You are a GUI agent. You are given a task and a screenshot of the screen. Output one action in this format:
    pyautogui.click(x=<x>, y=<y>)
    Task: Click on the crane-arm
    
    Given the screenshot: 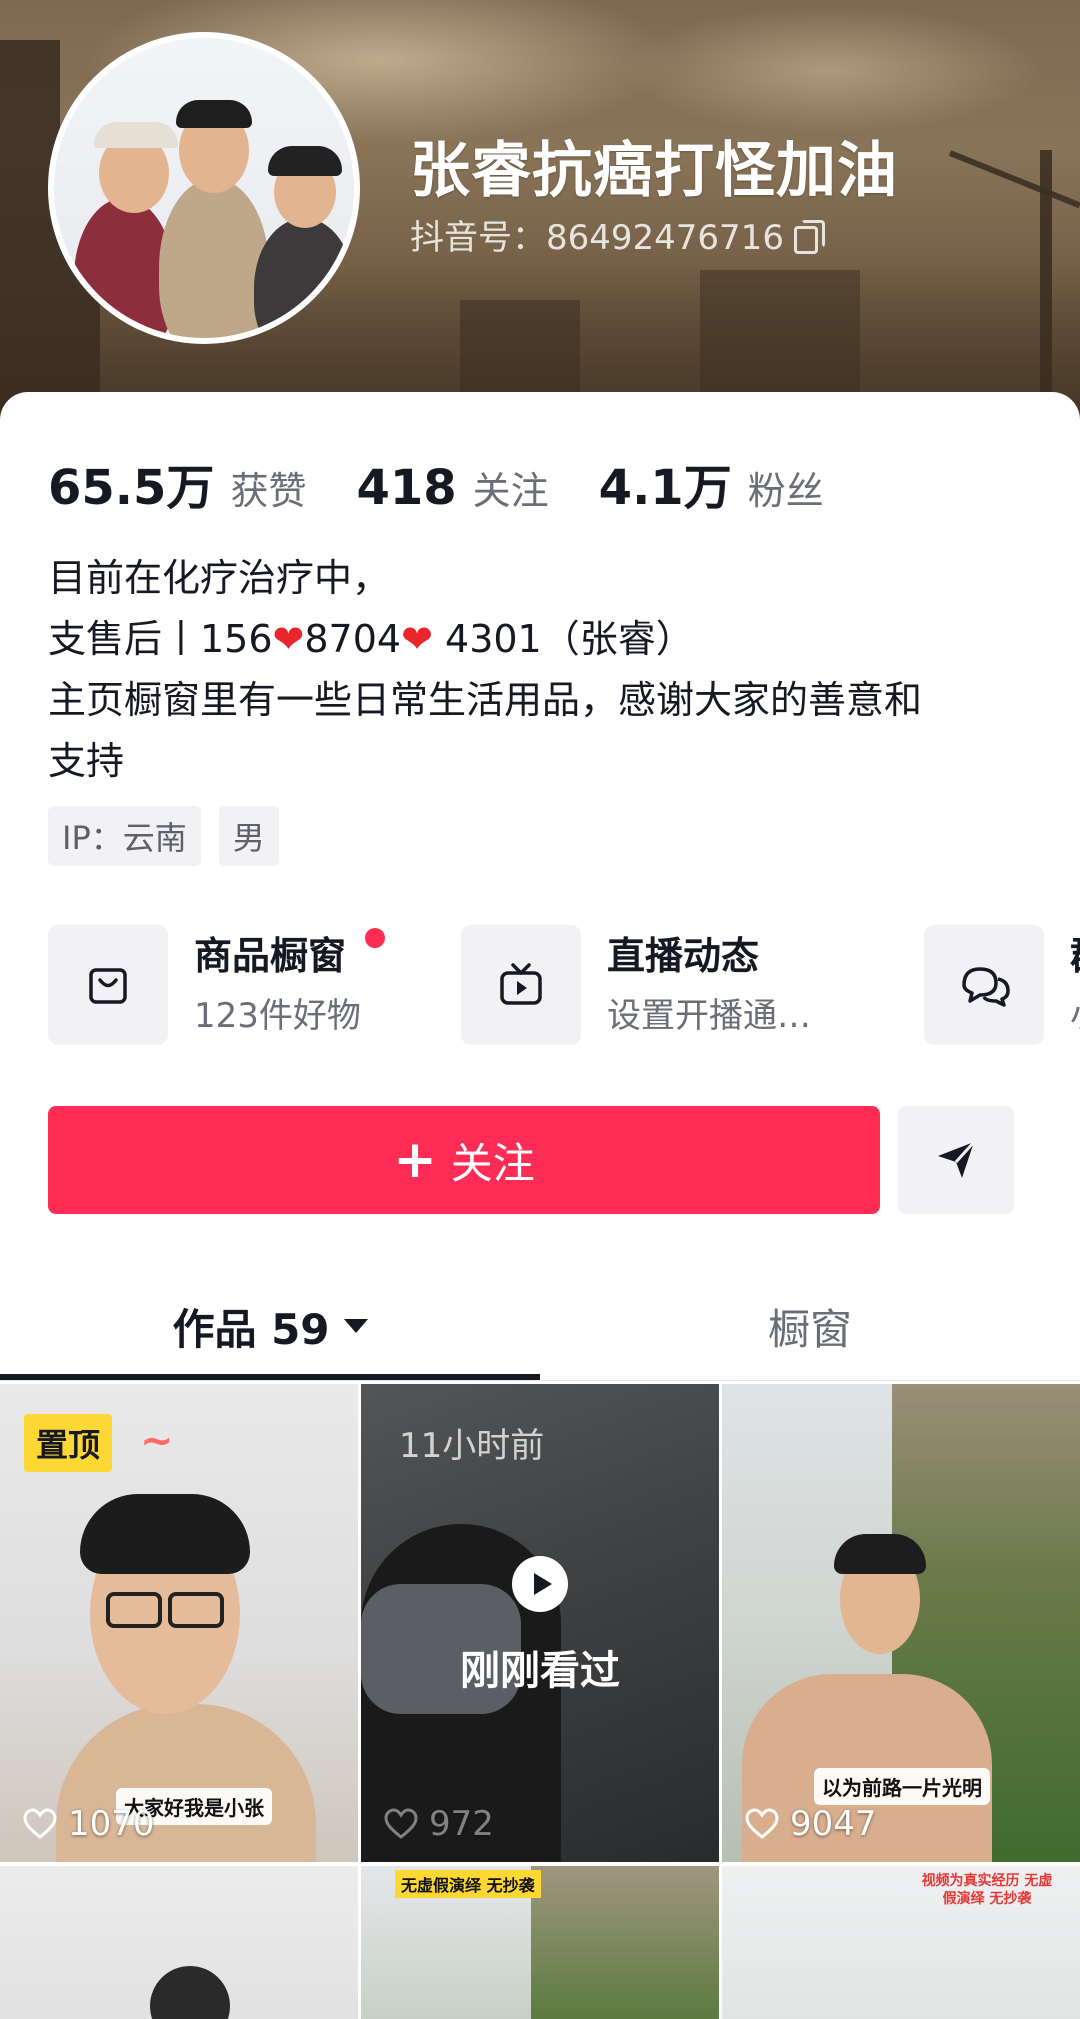 What is the action you would take?
    pyautogui.click(x=1014, y=179)
    